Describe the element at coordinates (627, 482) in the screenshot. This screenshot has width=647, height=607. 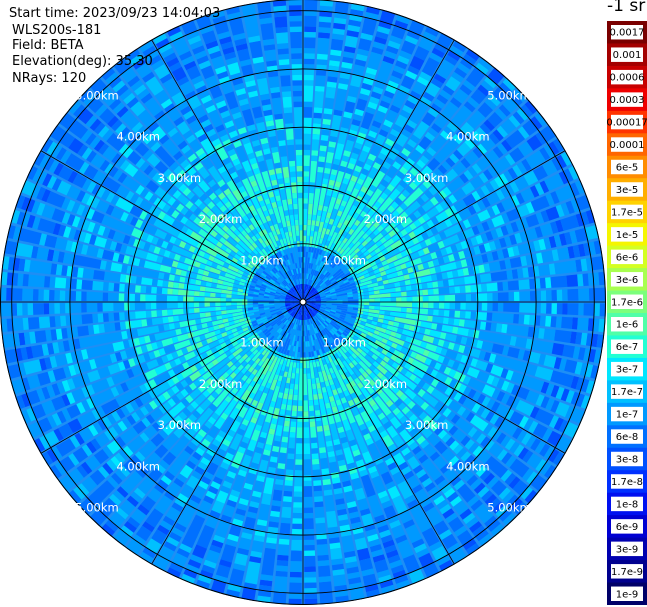
I see `colorbar-label: 1.7e-8` at that location.